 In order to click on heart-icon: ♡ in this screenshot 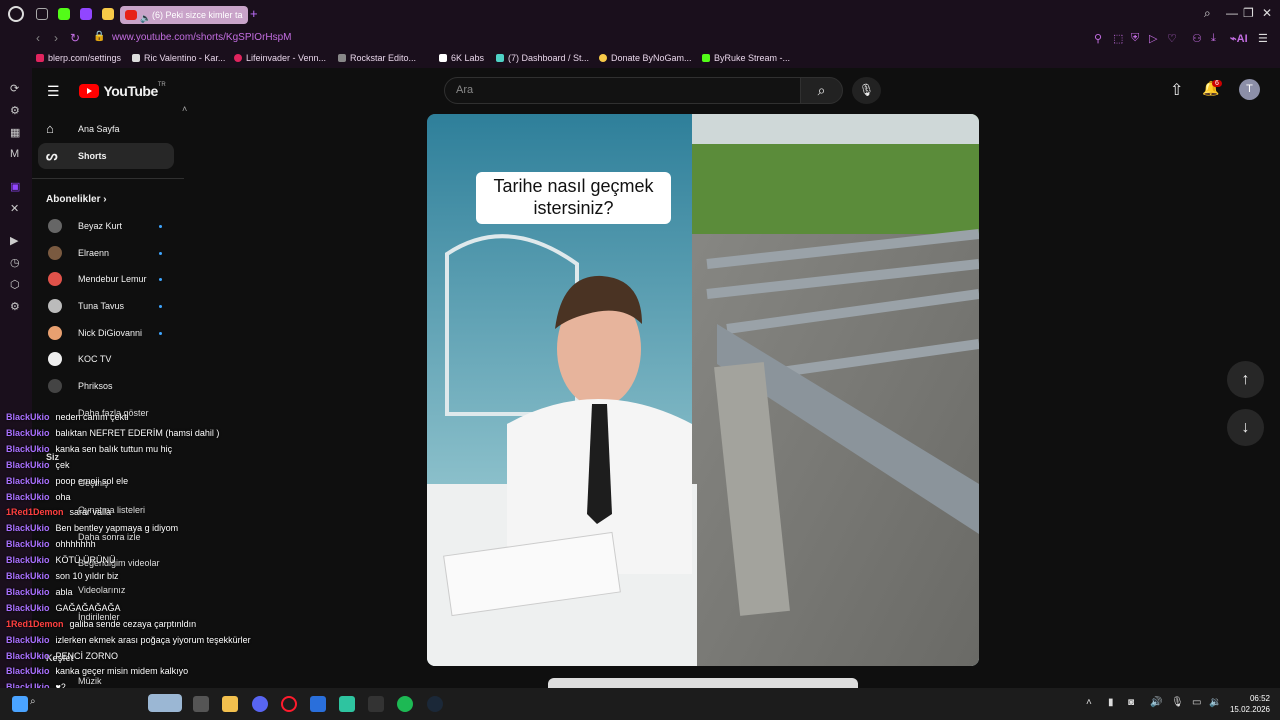, I will do `click(1172, 38)`.